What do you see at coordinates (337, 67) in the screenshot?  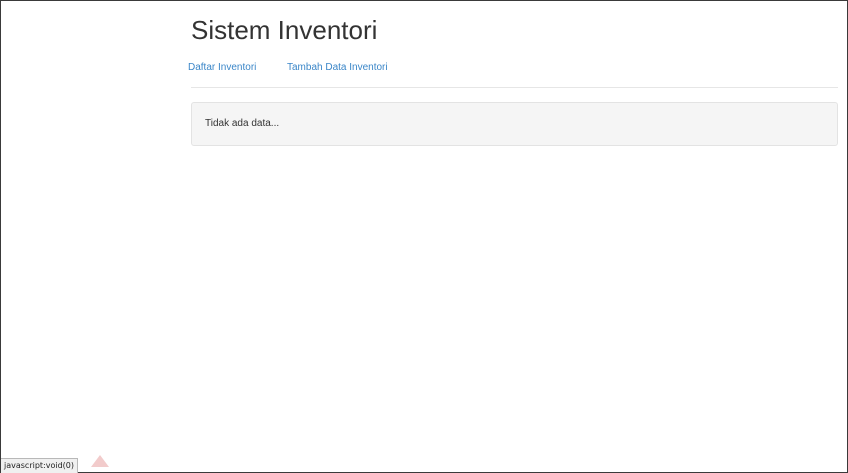 I see `nav-link-tambah-data-inventori: Tambah Data Inventori` at bounding box center [337, 67].